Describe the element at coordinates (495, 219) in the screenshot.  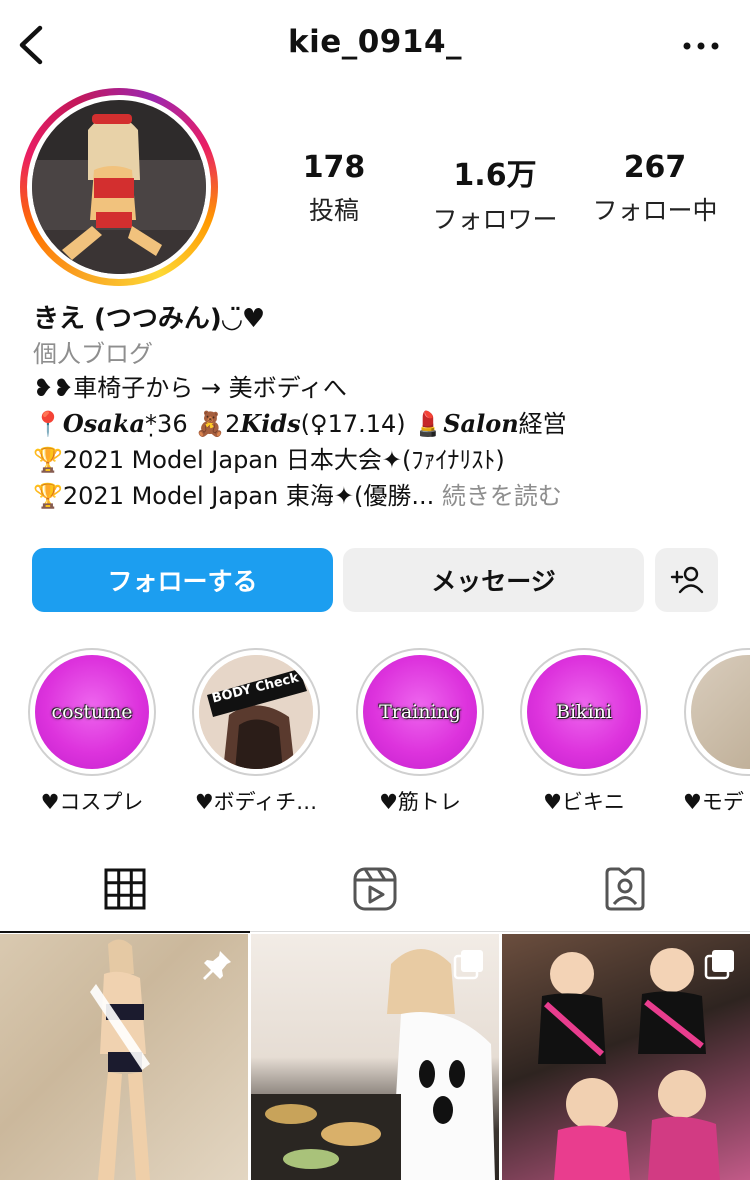
I see `followers-label: フォロワー` at that location.